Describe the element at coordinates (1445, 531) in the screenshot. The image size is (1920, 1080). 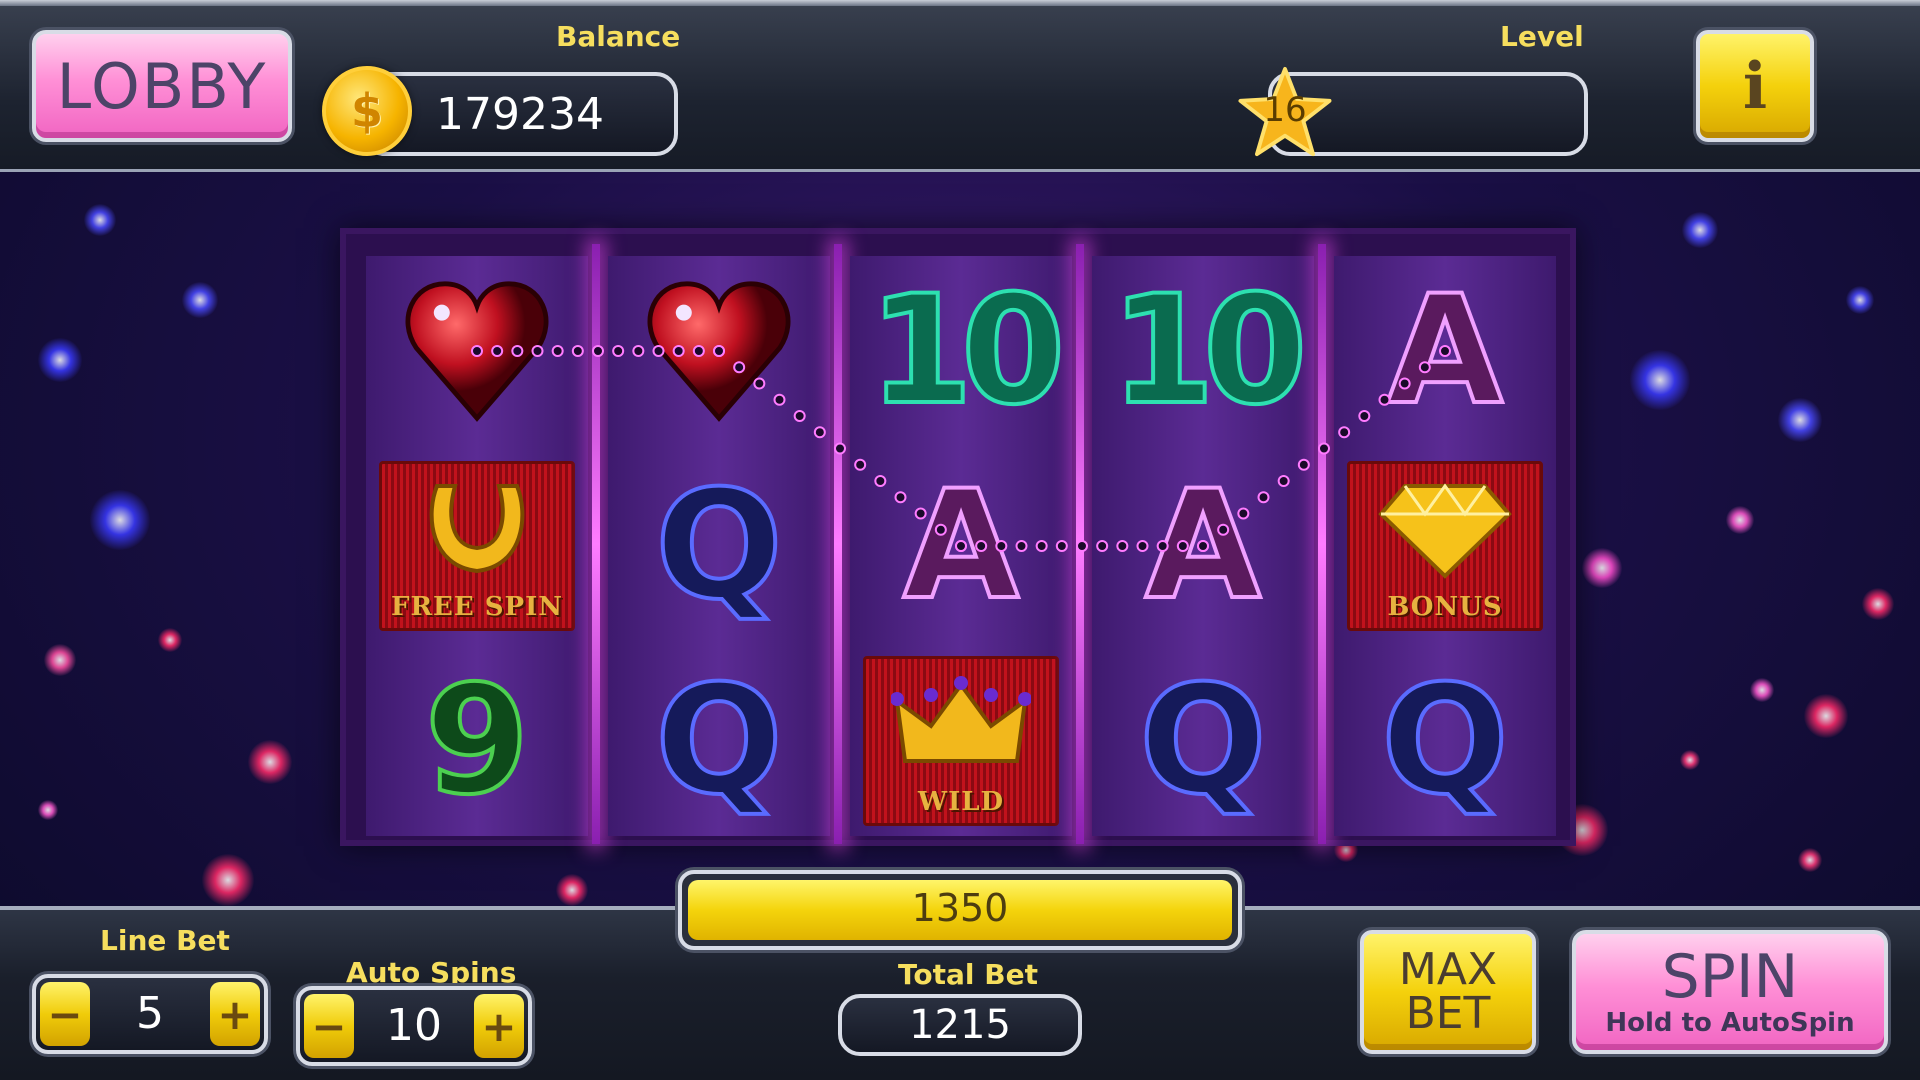
I see `diamond-icon` at that location.